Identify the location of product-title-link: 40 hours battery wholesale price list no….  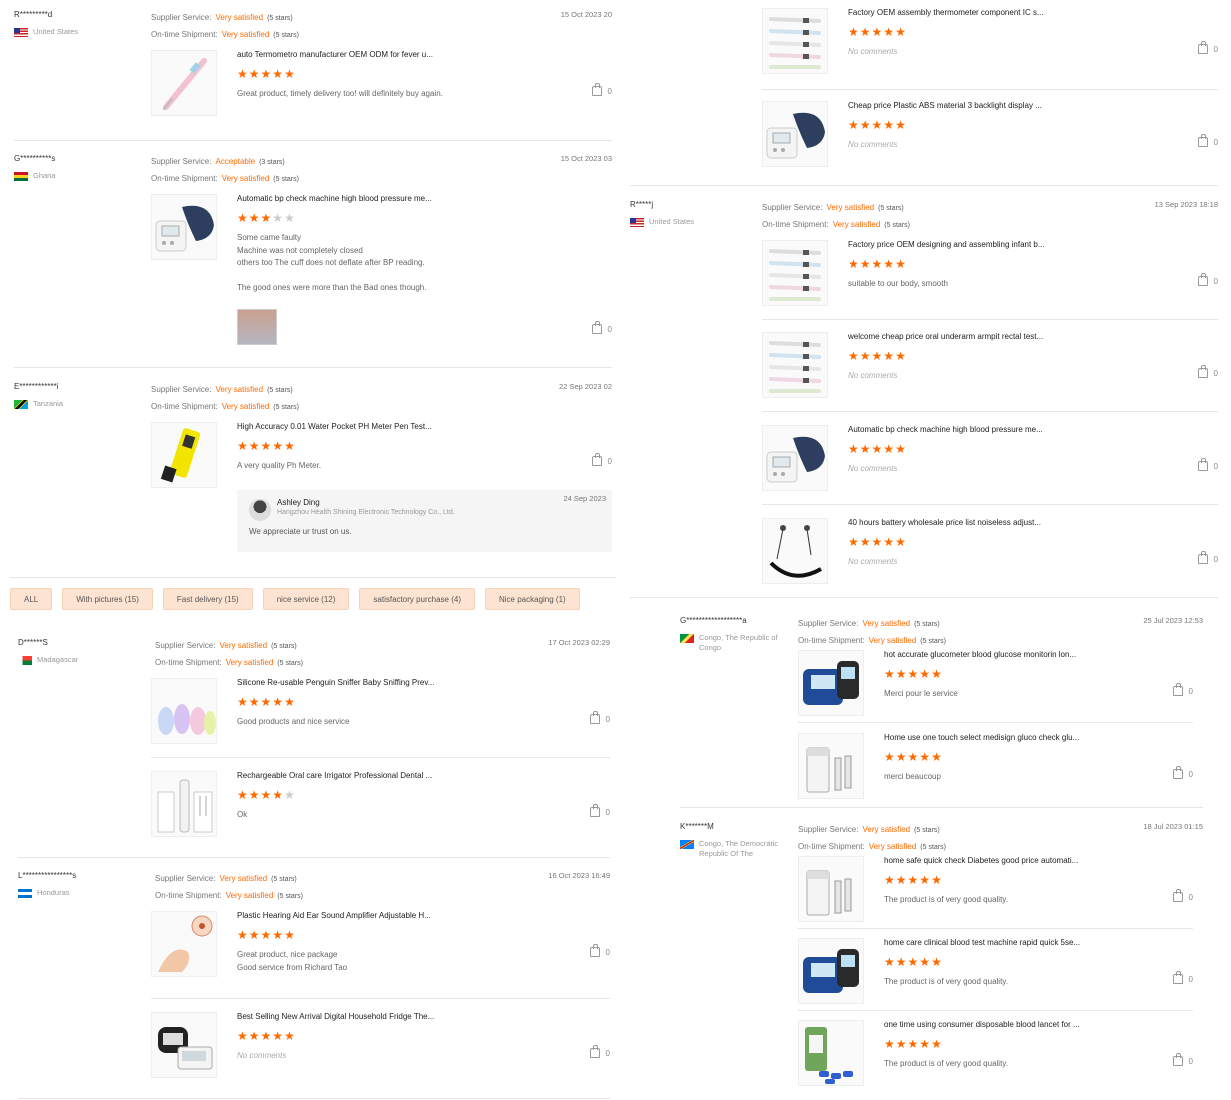
(944, 522).